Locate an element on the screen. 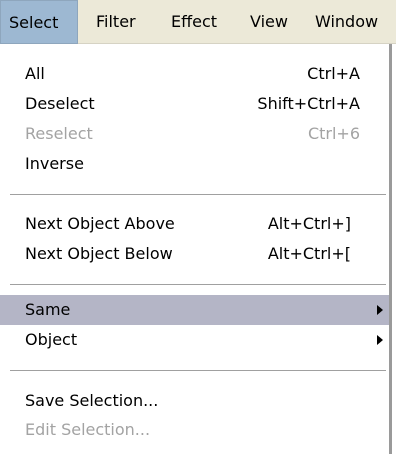 This screenshot has width=396, height=454. menu-item-shortcut: Alt+Ctrl+] is located at coordinates (309, 223).